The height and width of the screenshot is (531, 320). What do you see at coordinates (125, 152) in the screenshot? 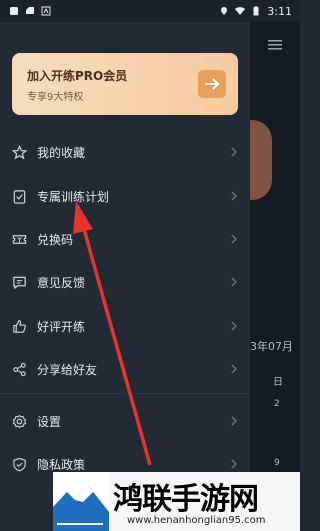
I see `menu-item-favorites: 我的收藏` at bounding box center [125, 152].